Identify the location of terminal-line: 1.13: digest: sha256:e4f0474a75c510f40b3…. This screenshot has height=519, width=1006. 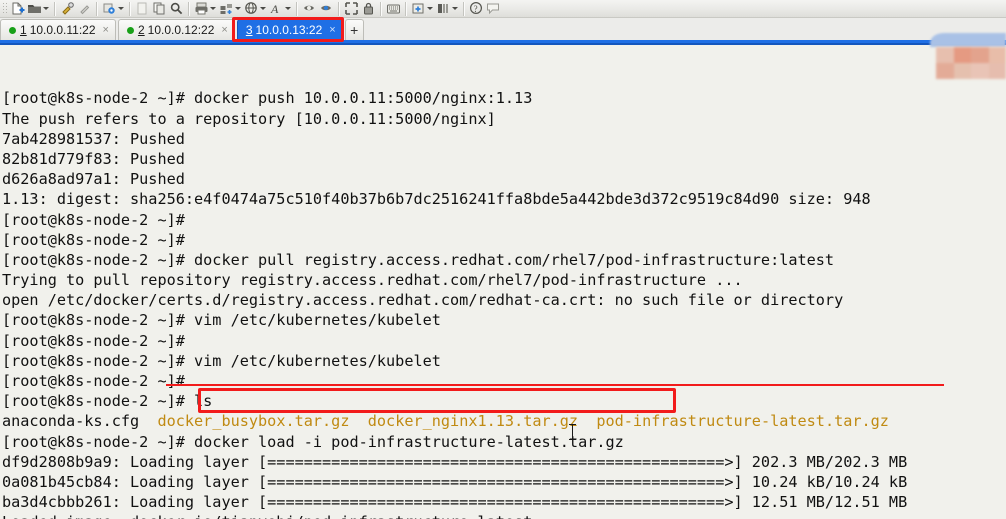
(436, 199).